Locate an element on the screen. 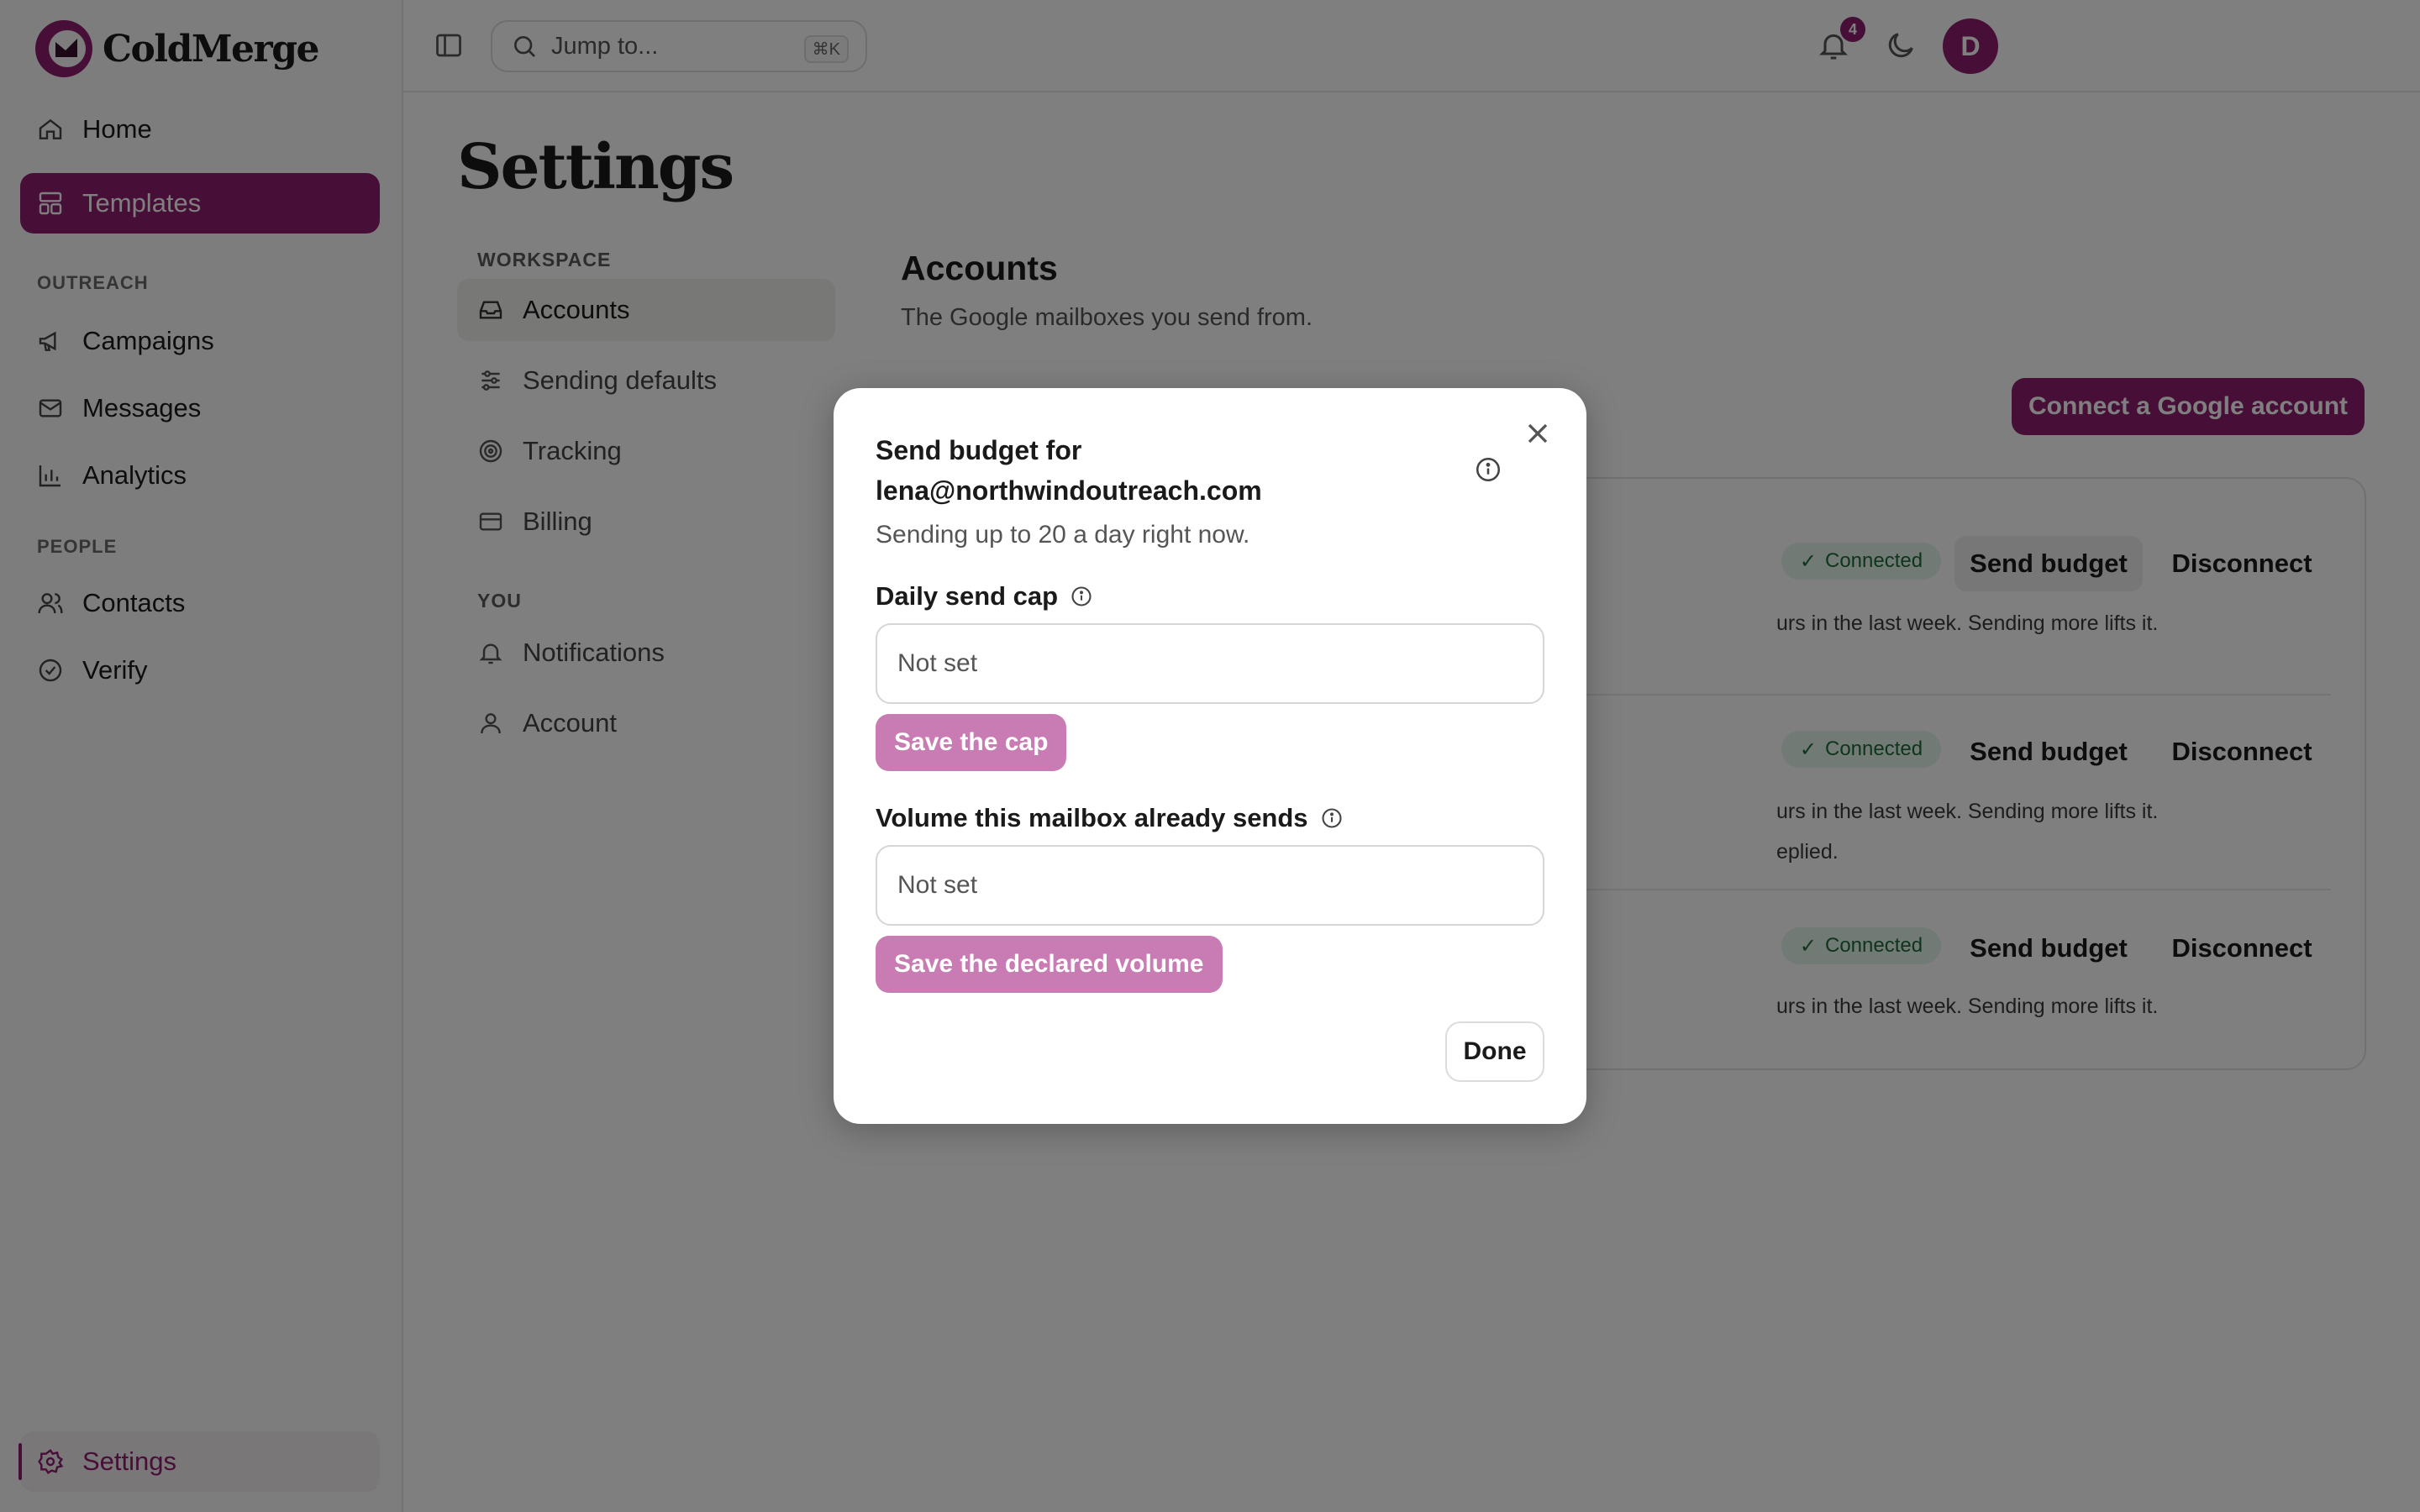 The height and width of the screenshot is (1512, 2420). dialog-subtitle: Sending up to 20 a day right now. is located at coordinates (1063, 535).